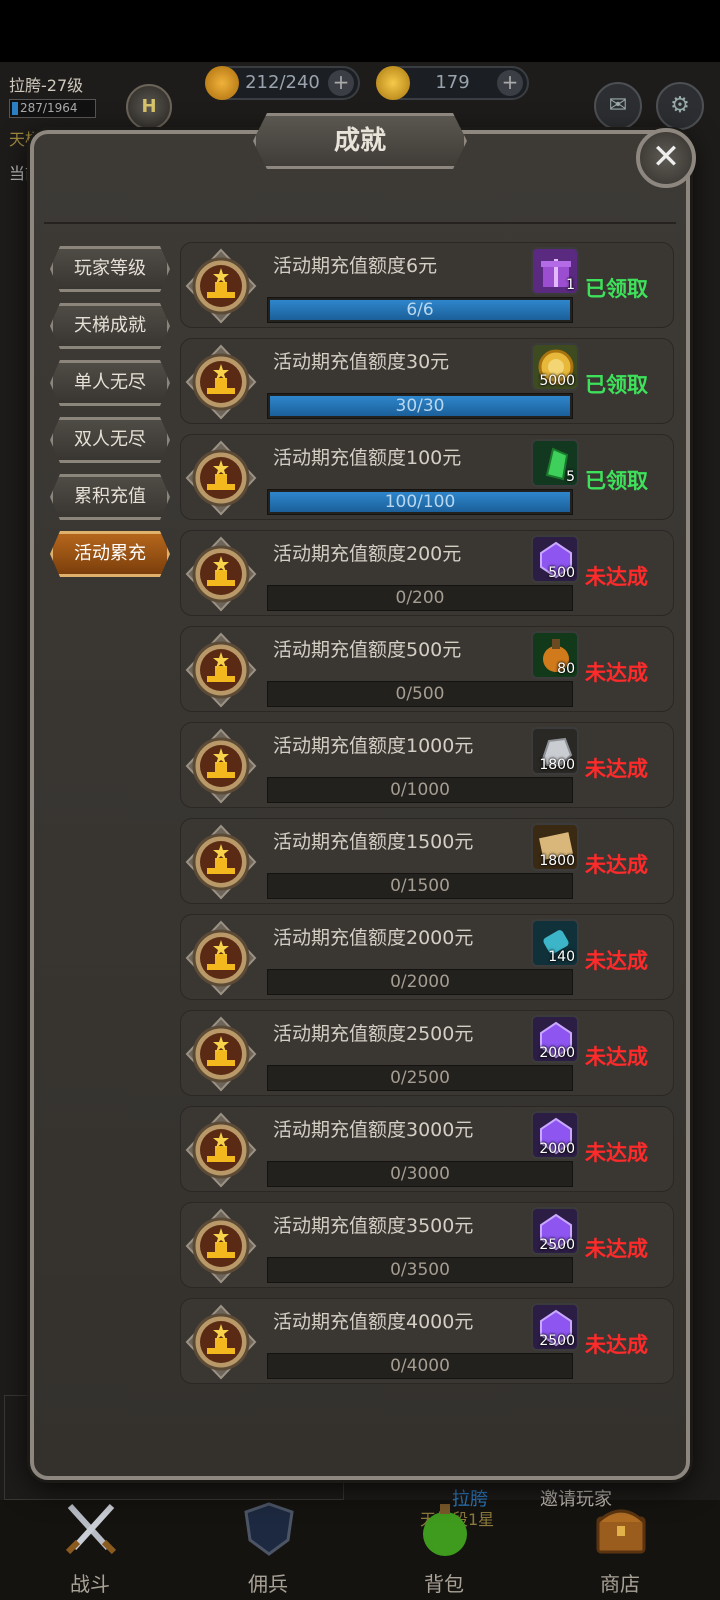 This screenshot has width=720, height=1600. Describe the element at coordinates (393, 83) in the screenshot. I see `gold-coin-icon` at that location.